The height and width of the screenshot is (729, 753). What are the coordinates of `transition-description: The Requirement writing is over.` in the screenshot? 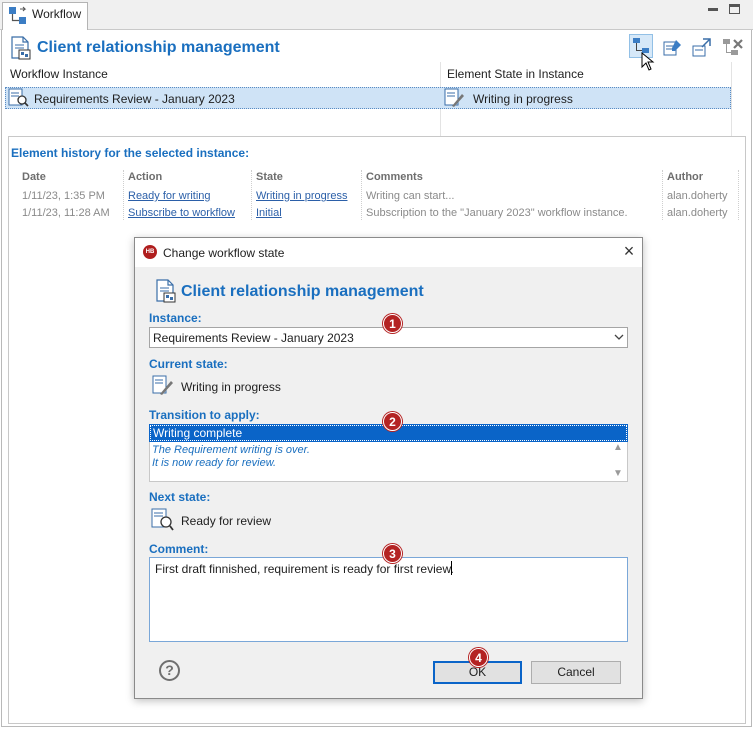 It's located at (231, 450).